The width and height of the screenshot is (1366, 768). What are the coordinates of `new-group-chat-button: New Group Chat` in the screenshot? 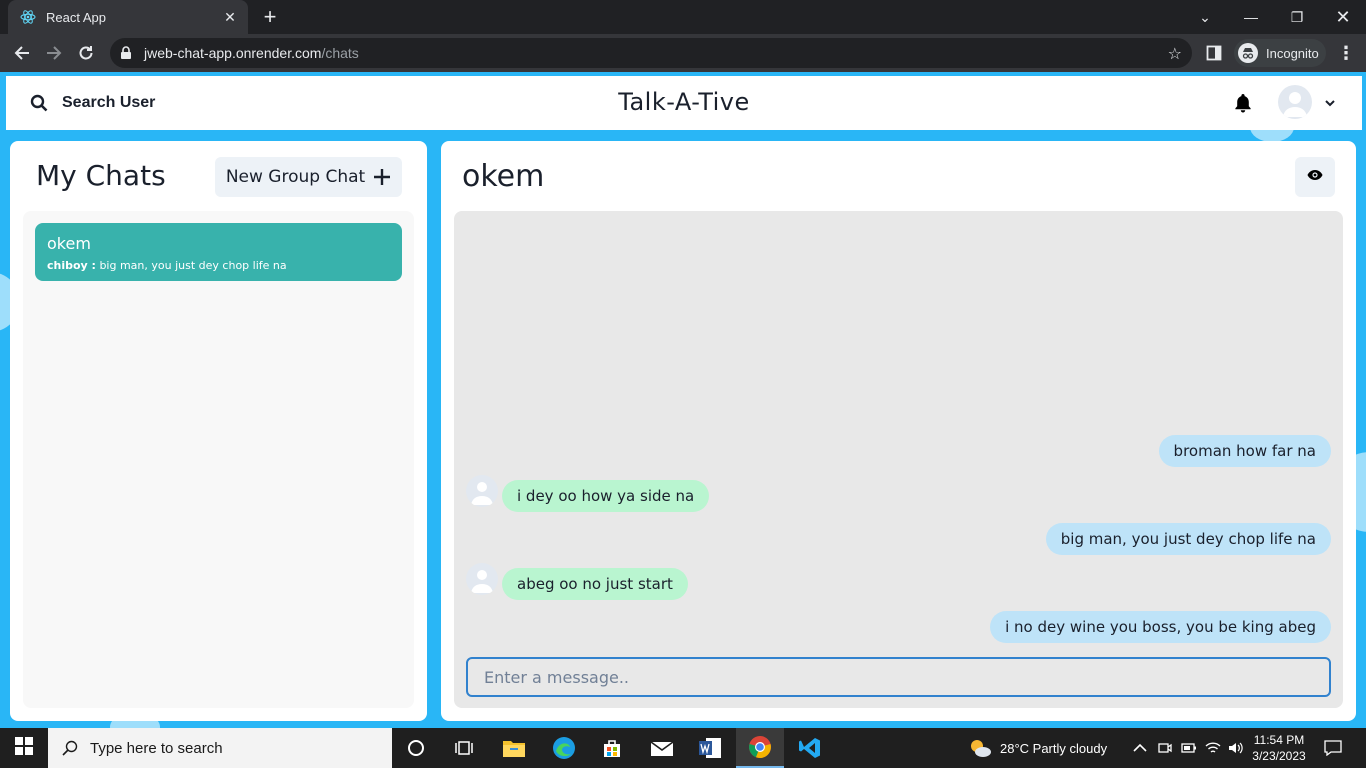 It's located at (308, 177).